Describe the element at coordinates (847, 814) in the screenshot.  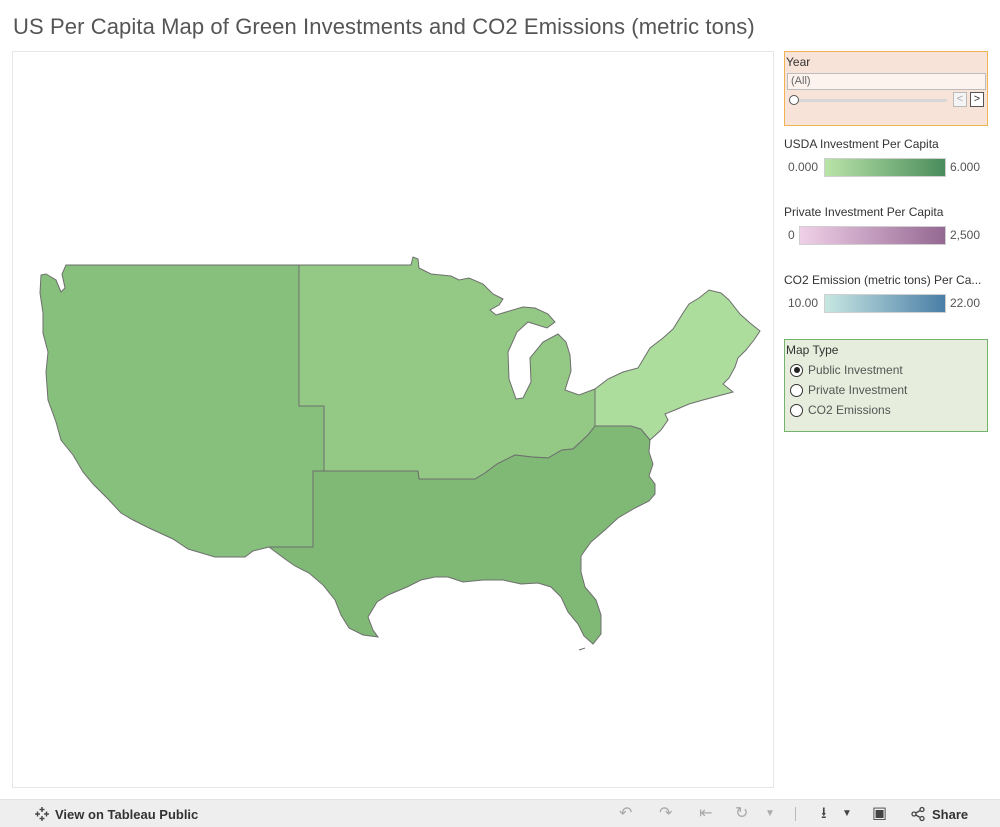
I see `download-dropdown-icon: ▼` at that location.